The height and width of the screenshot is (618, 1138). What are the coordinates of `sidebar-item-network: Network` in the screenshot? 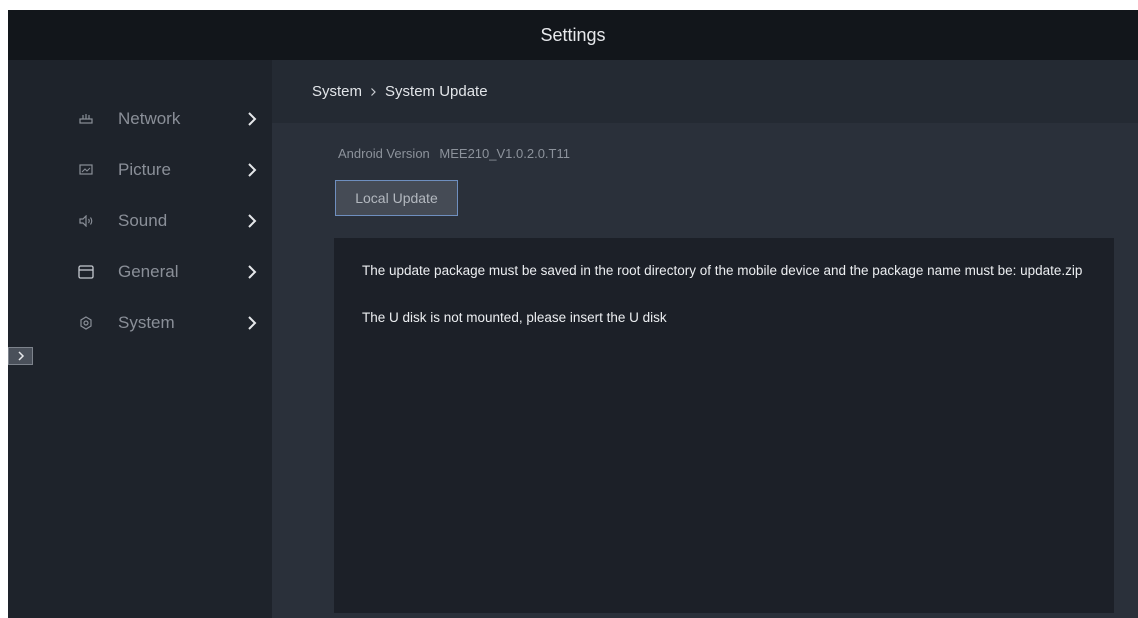 It's located at (170, 118).